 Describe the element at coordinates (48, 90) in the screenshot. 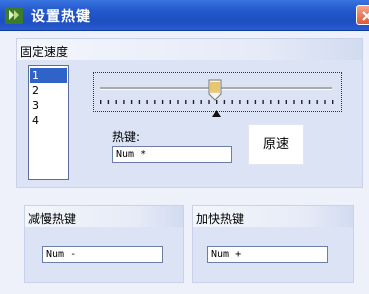

I see `list-item: 2` at that location.